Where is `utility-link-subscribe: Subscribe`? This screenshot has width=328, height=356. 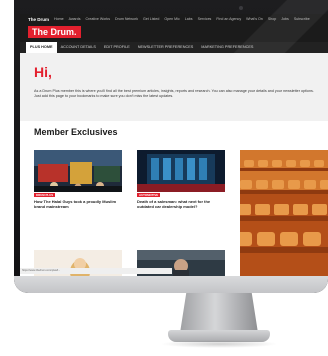 utility-link-subscribe: Subscribe is located at coordinates (302, 19).